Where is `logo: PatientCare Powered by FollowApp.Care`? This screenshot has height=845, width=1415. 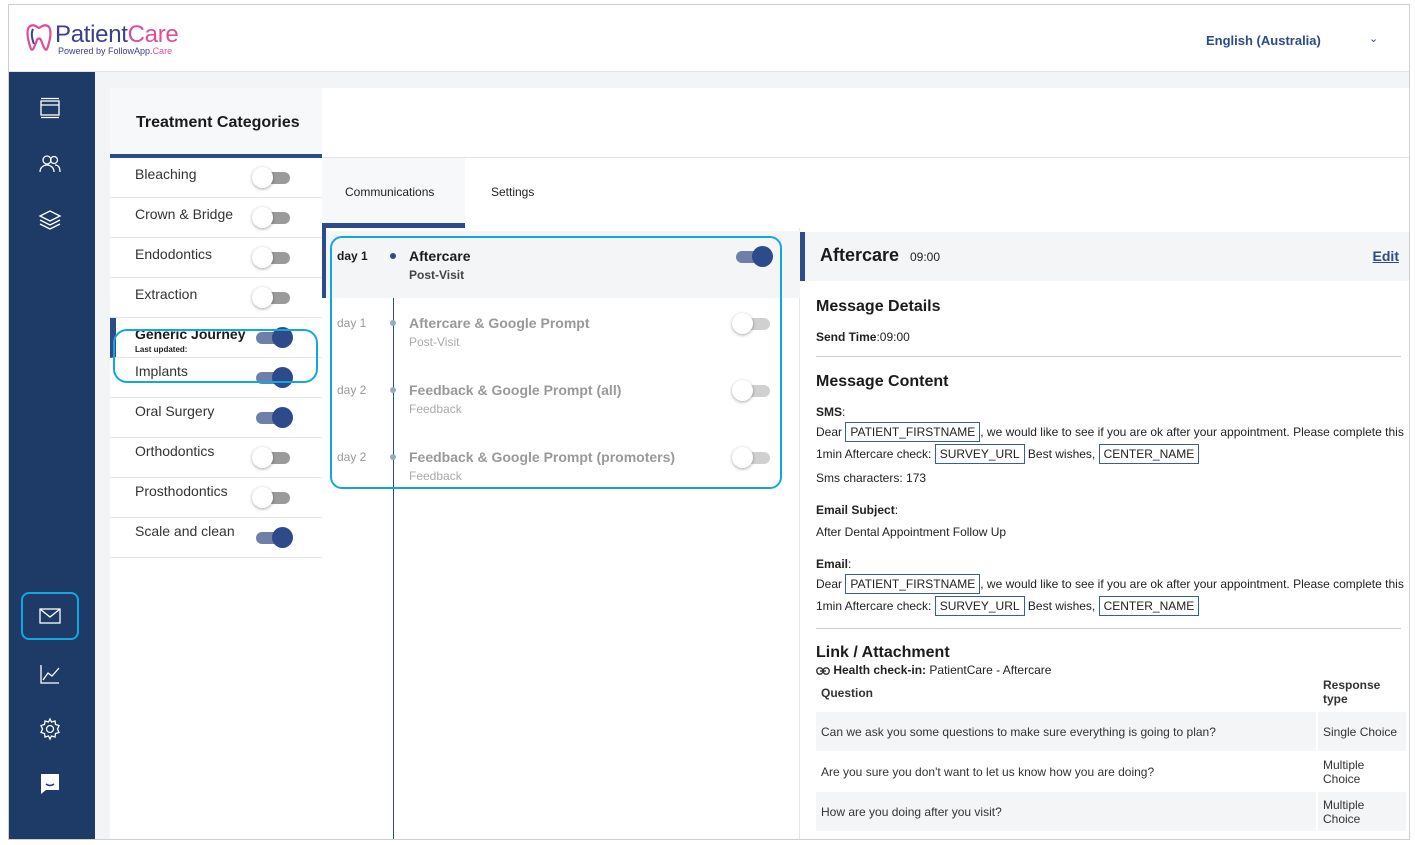
logo: PatientCare Powered by FollowApp.Care is located at coordinates (115, 41).